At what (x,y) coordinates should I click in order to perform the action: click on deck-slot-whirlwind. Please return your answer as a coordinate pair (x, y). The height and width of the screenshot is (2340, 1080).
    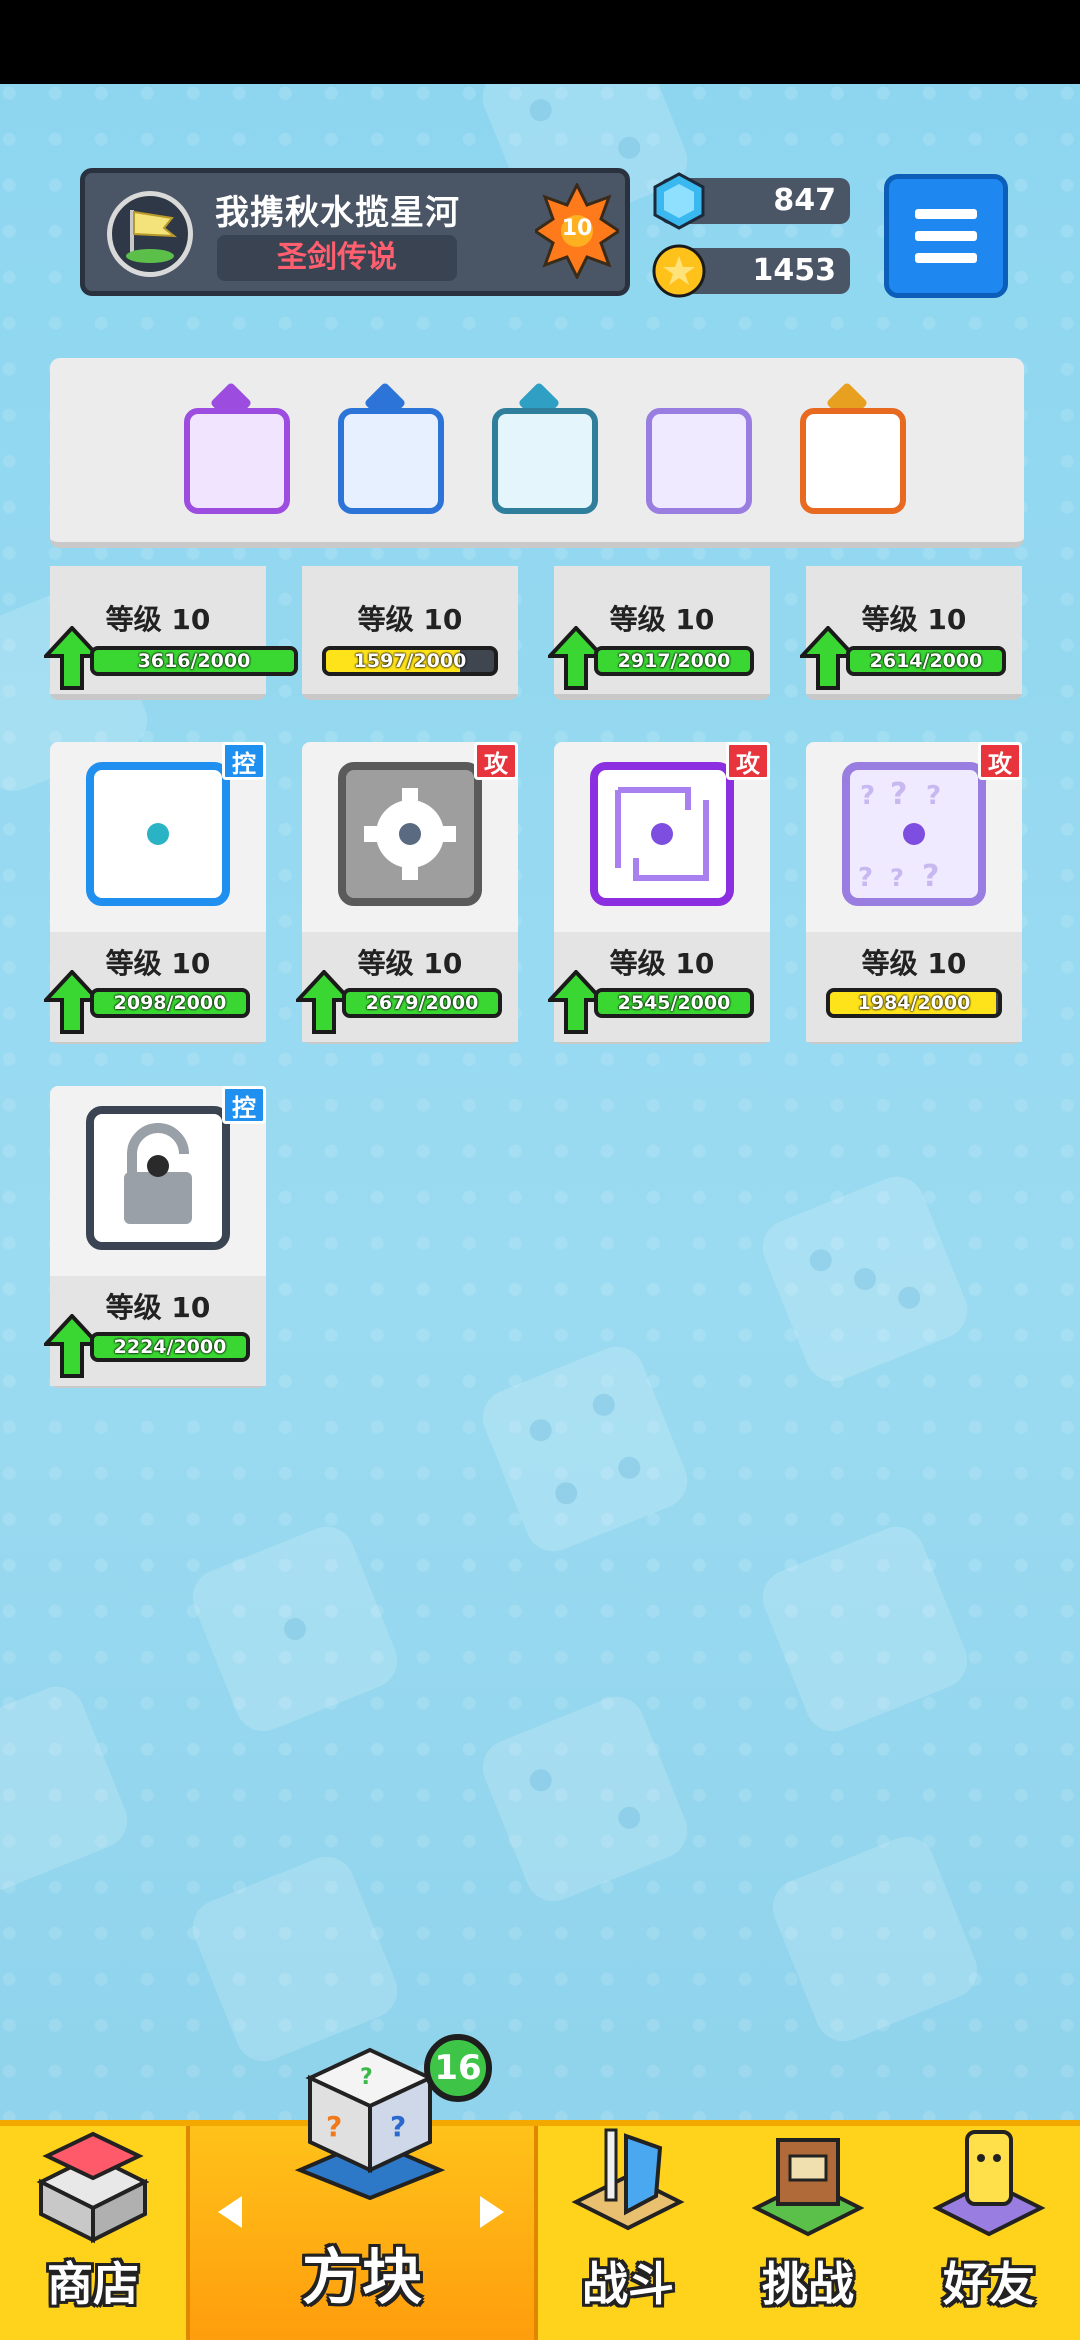
    Looking at the image, I should click on (541, 447).